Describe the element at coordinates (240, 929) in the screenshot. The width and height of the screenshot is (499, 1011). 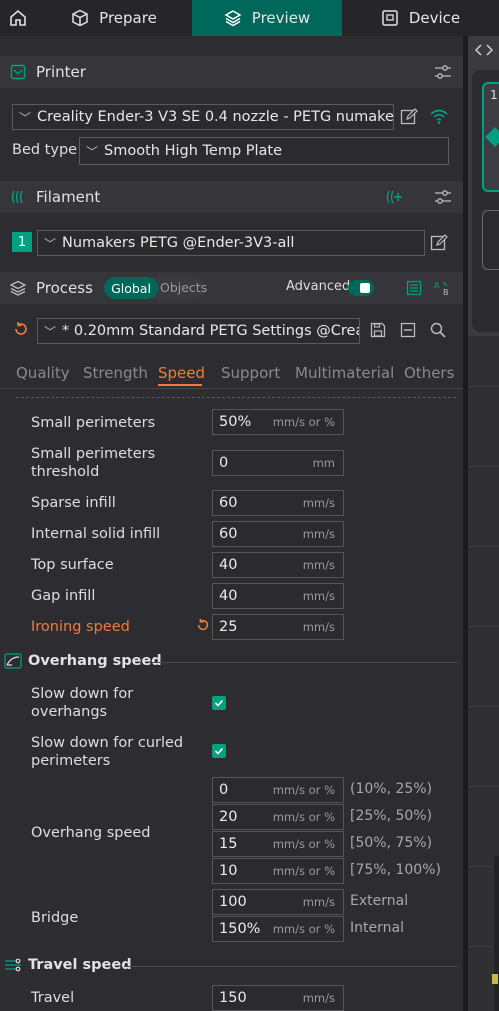
I see `bridge-internal-value: 150%` at that location.